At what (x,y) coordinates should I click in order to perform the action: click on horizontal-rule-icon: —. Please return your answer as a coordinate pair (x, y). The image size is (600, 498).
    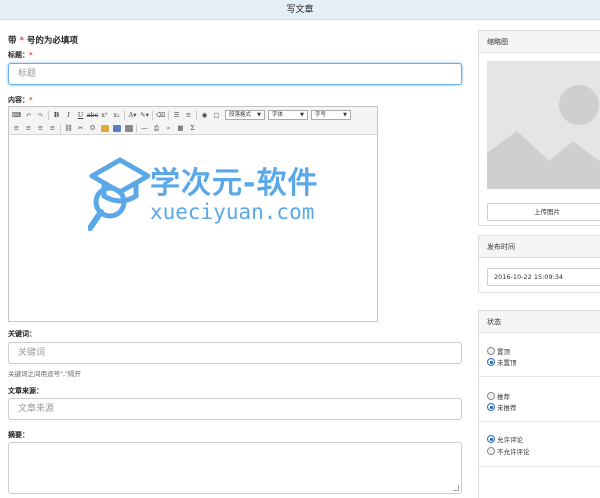
    Looking at the image, I should click on (144, 128).